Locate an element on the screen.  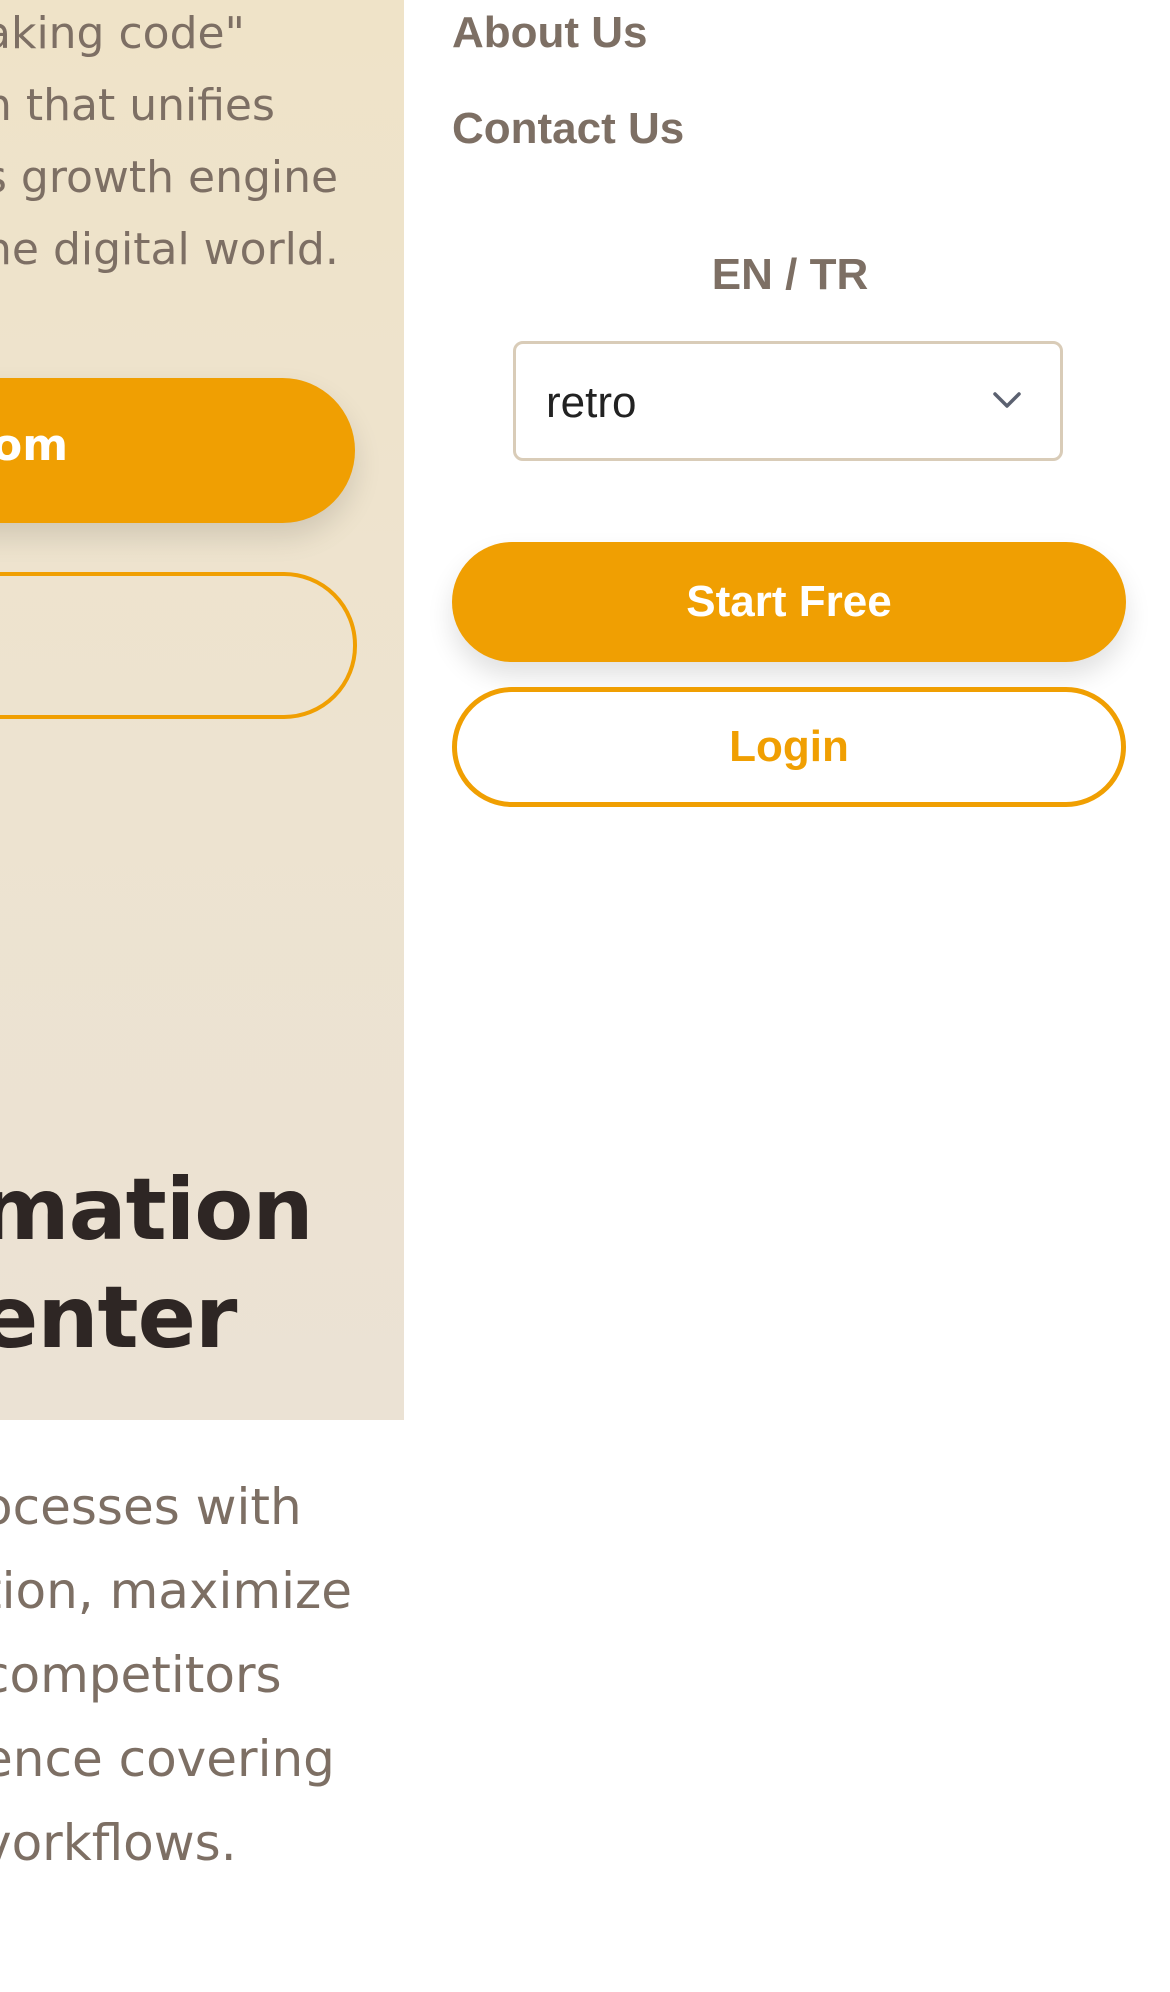
section-body-line-1: ocesses with is located at coordinates (151, 1507).